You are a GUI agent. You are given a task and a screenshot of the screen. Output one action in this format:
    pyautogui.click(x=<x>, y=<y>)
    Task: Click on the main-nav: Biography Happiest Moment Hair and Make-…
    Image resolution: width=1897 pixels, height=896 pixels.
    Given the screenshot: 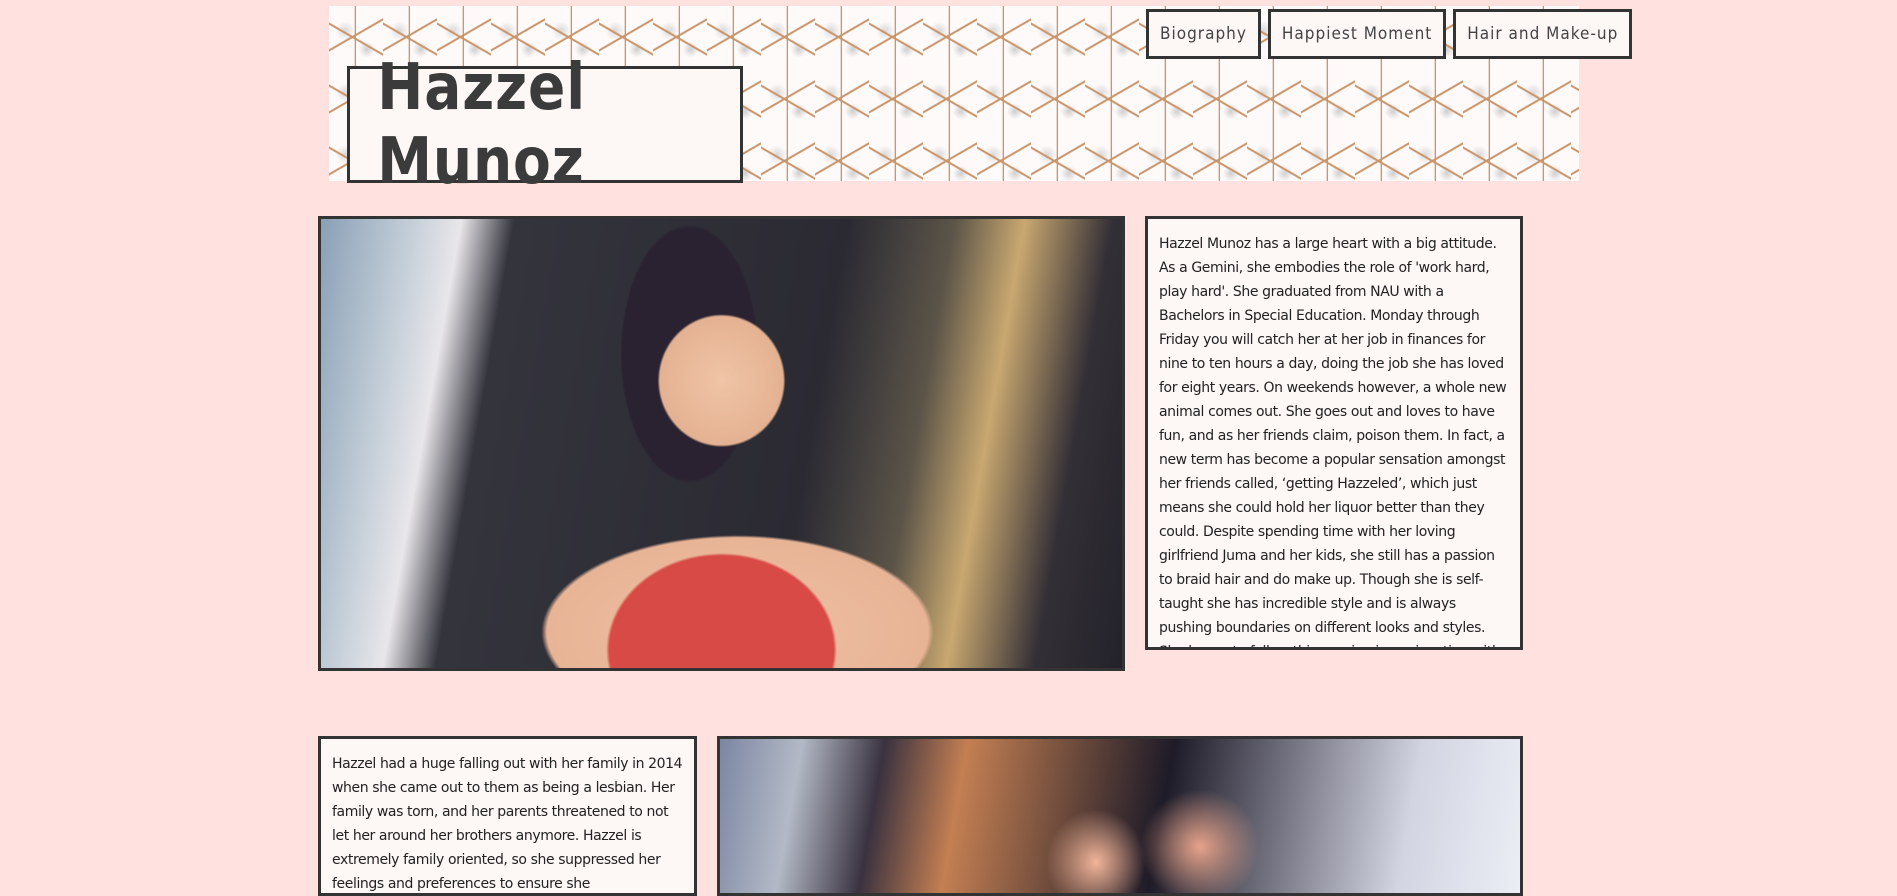 What is the action you would take?
    pyautogui.click(x=1389, y=34)
    